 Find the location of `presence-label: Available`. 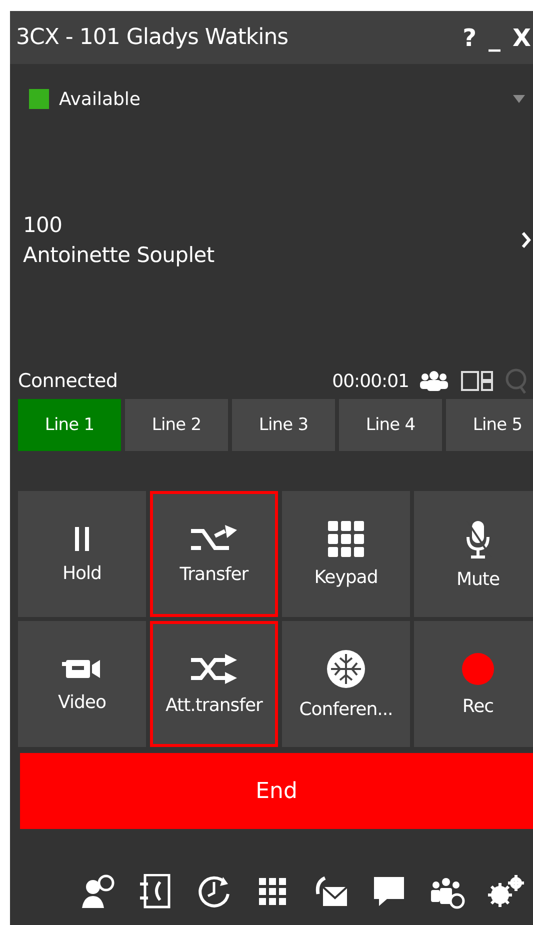

presence-label: Available is located at coordinates (286, 99).